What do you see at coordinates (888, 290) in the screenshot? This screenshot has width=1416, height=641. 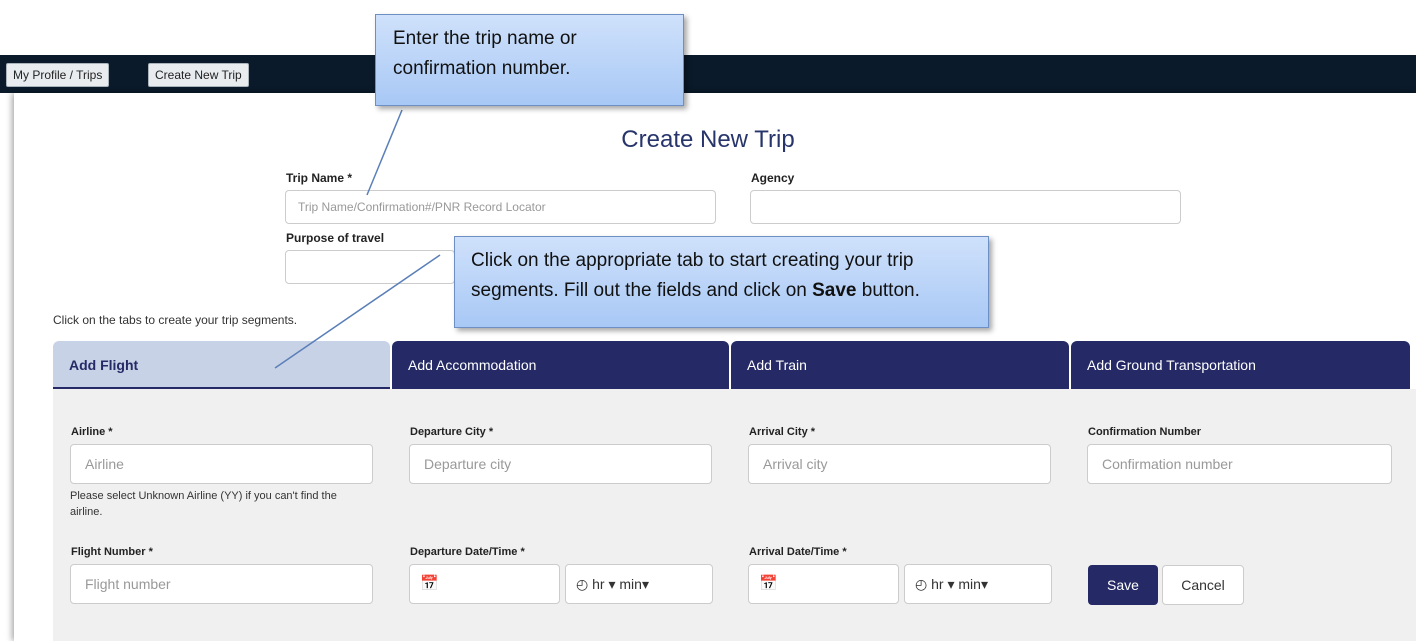 I see `callout-middle-text-c: button.` at bounding box center [888, 290].